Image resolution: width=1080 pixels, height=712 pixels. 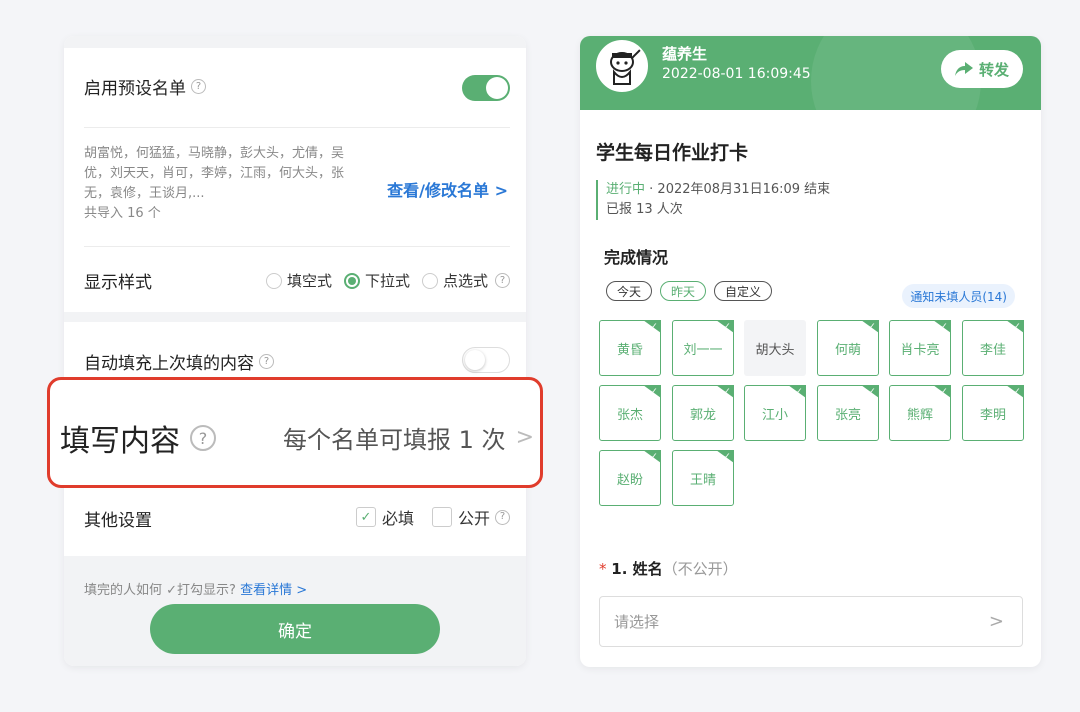 I want to click on person-cell: 李佳, so click(x=993, y=348).